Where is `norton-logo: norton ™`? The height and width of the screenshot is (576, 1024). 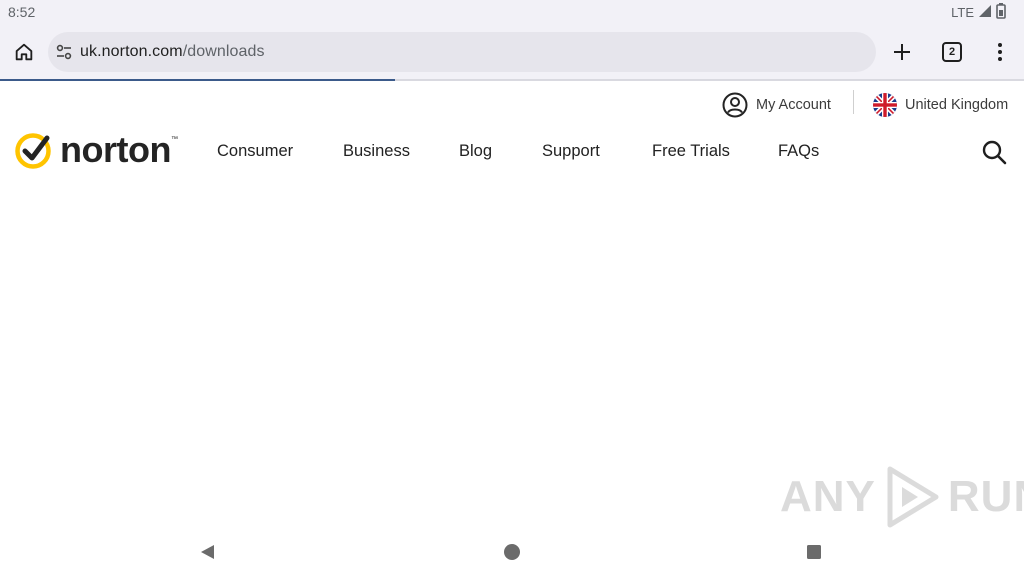 norton-logo: norton ™ is located at coordinates (96, 150).